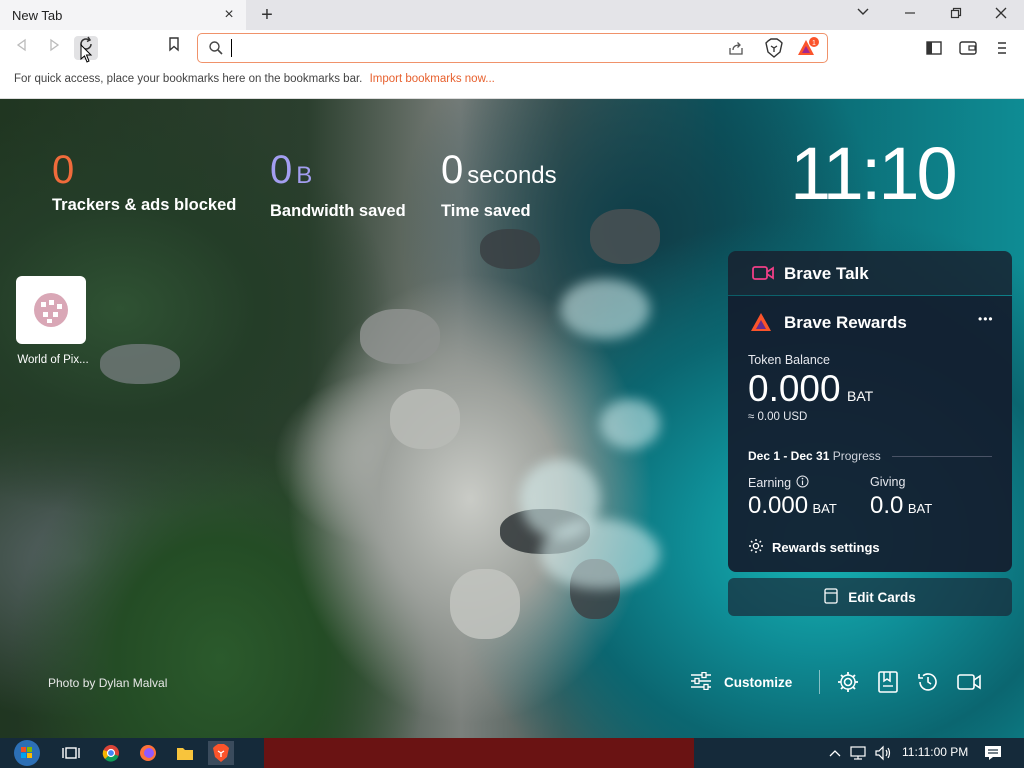 This screenshot has width=1024, height=768. What do you see at coordinates (1002, 48) in the screenshot?
I see `menu-icon` at bounding box center [1002, 48].